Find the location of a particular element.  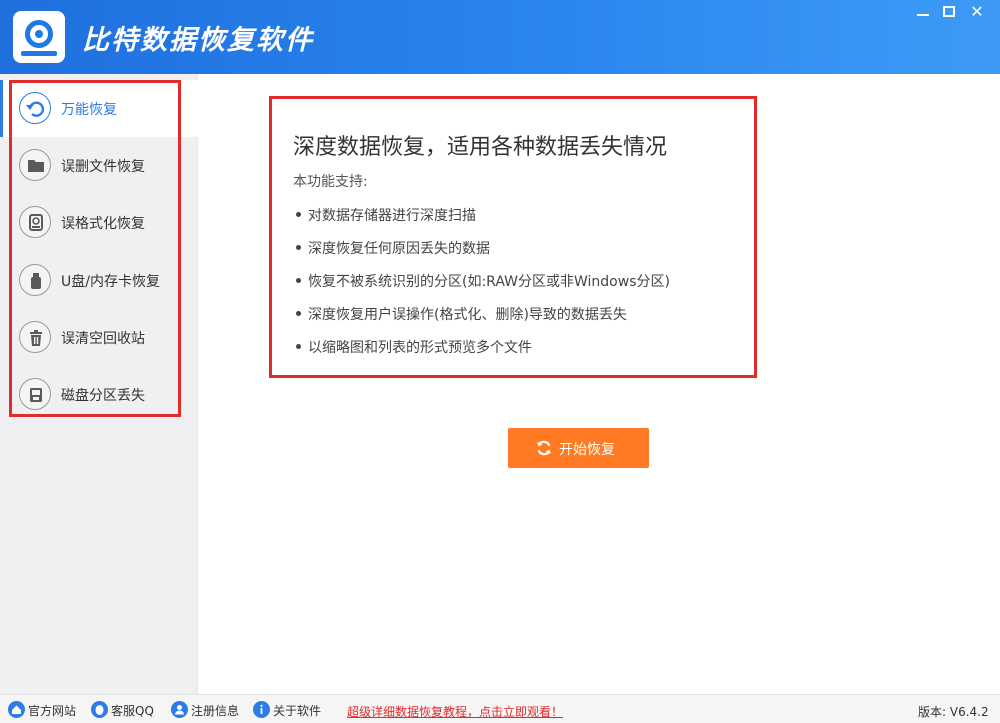

refresh-icon is located at coordinates (544, 448).